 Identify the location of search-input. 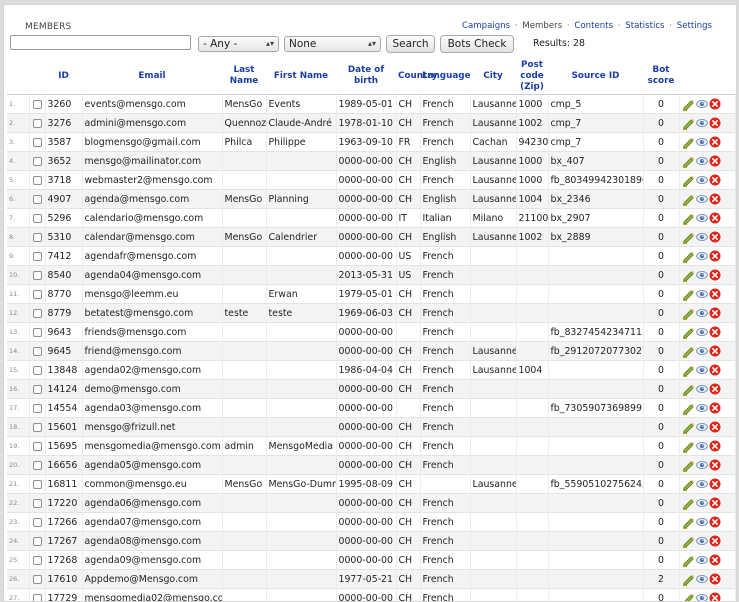
(100, 42).